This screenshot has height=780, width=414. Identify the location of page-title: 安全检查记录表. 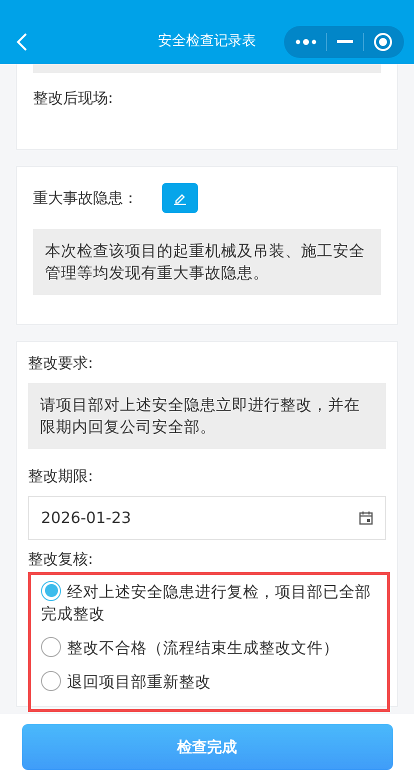
(207, 41).